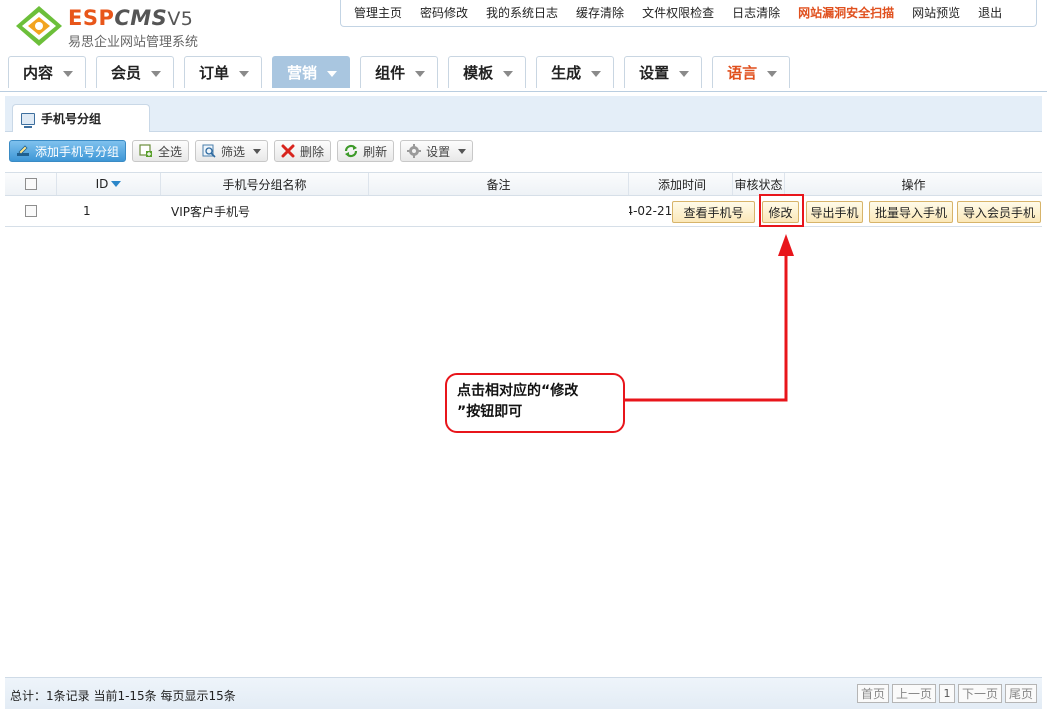  Describe the element at coordinates (77, 151) in the screenshot. I see `add-group-label: 添加手机号分组` at that location.